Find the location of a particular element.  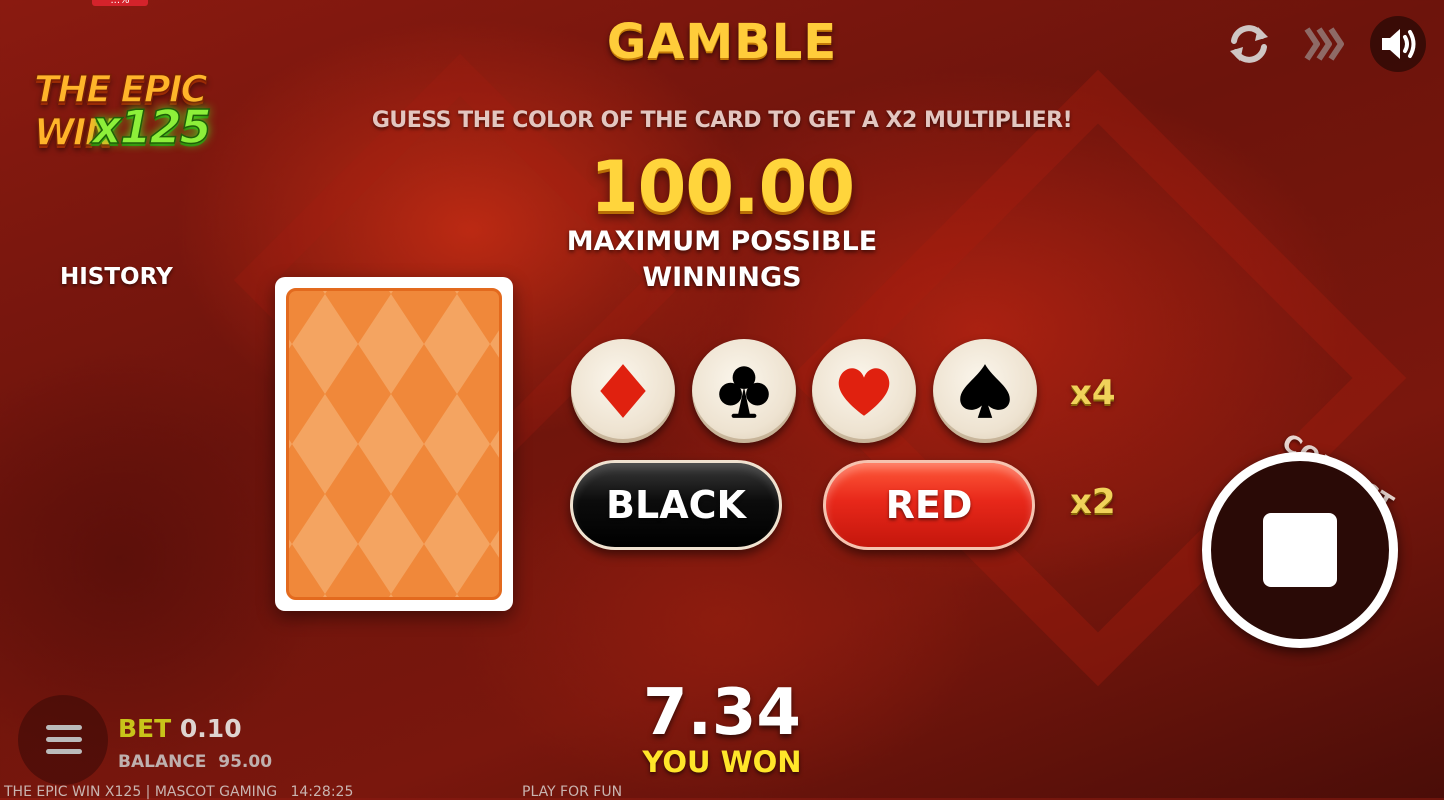

stop-icon is located at coordinates (1300, 550).